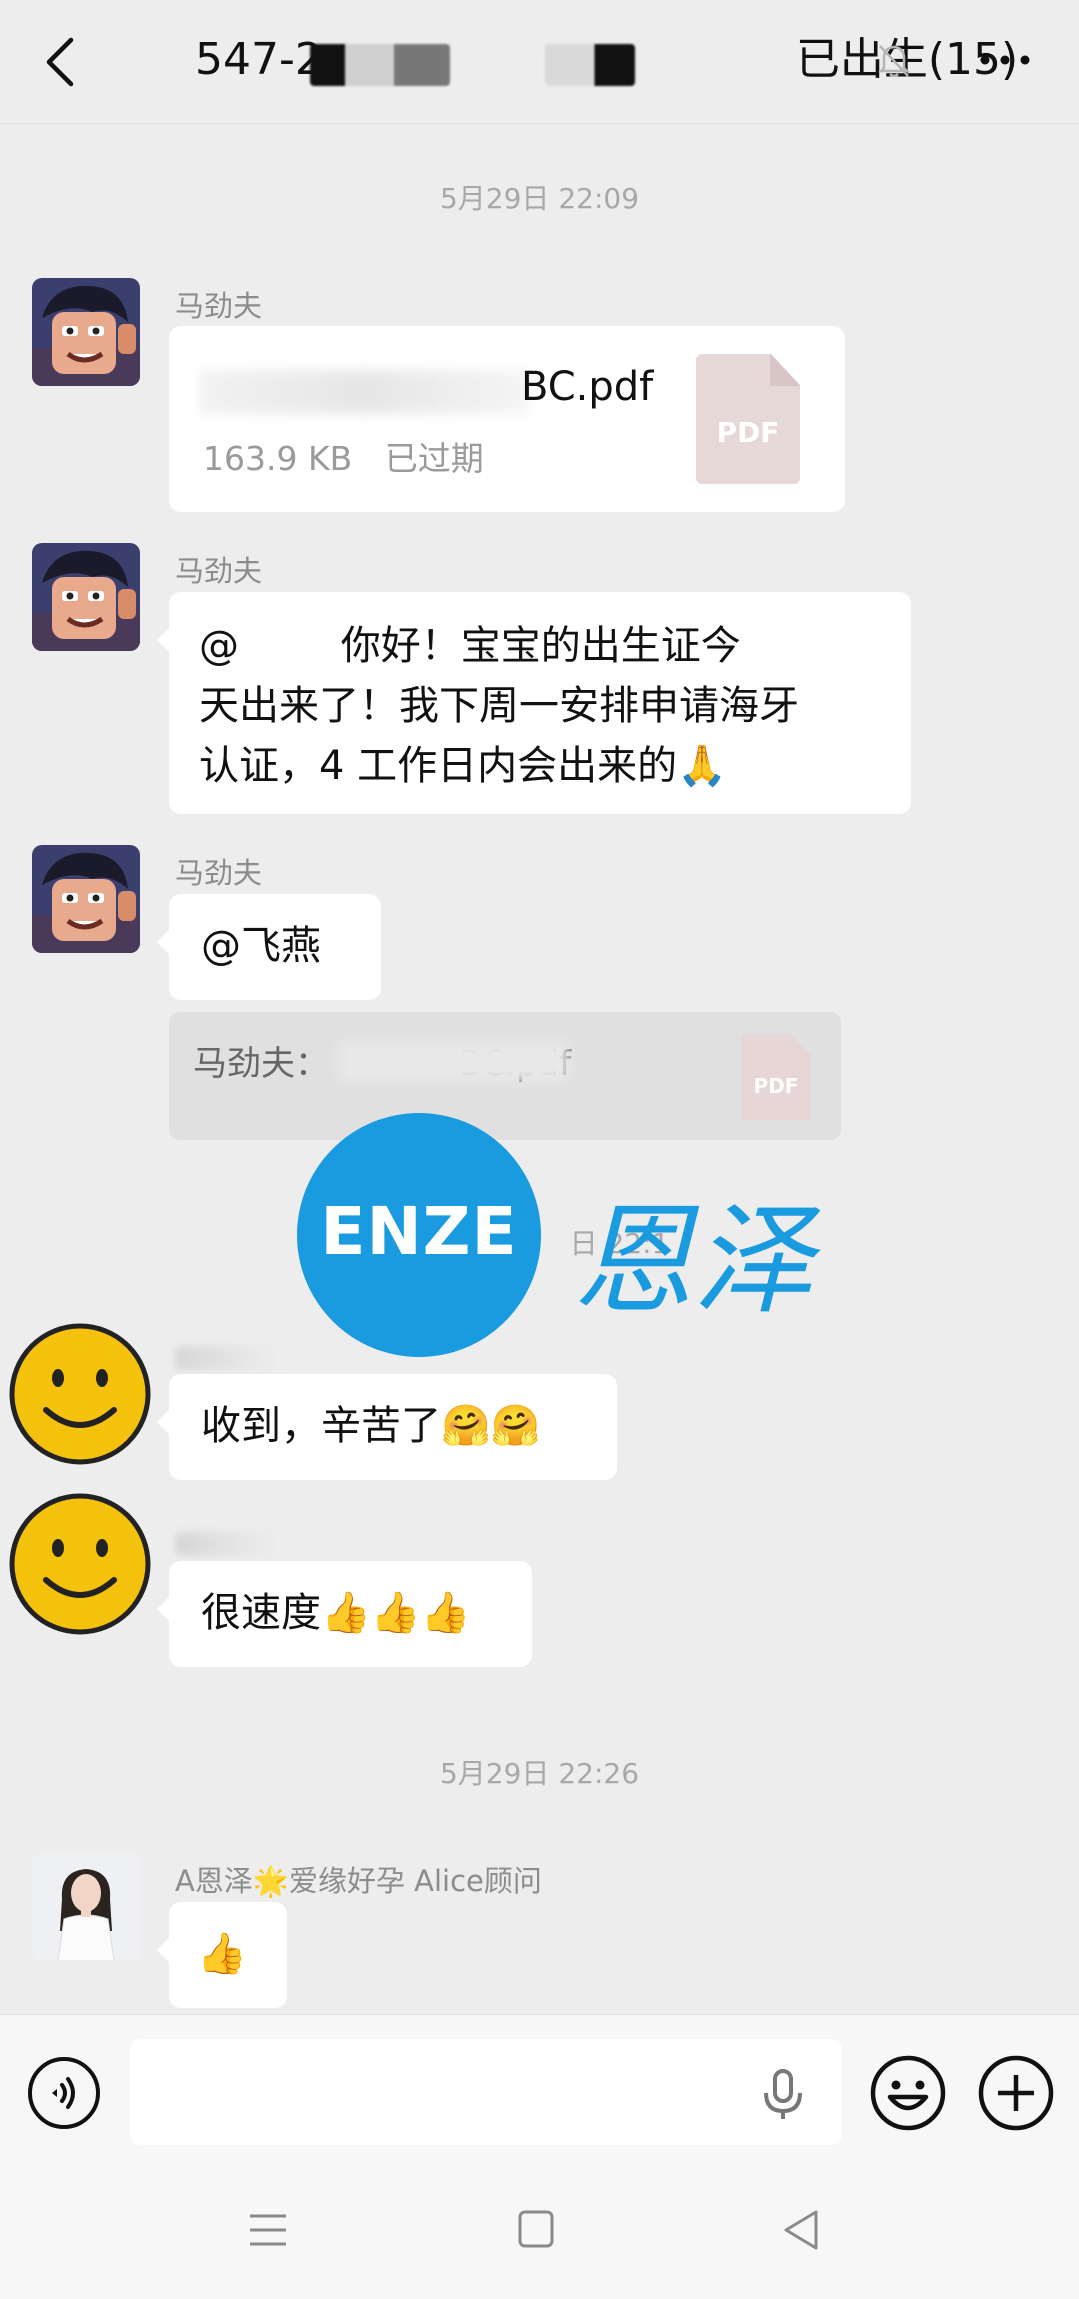 This screenshot has width=1079, height=2299. I want to click on back-icon, so click(60, 62).